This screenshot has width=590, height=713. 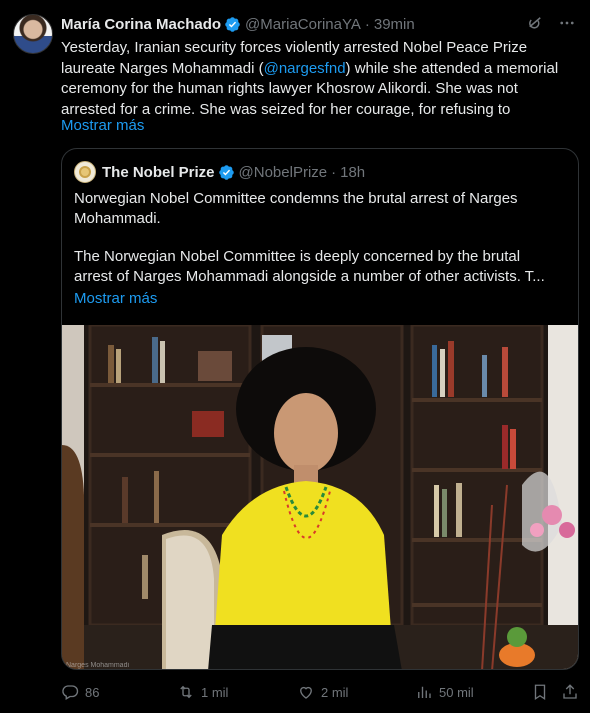 I want to click on repost-button: 1 mil, so click(x=202, y=692).